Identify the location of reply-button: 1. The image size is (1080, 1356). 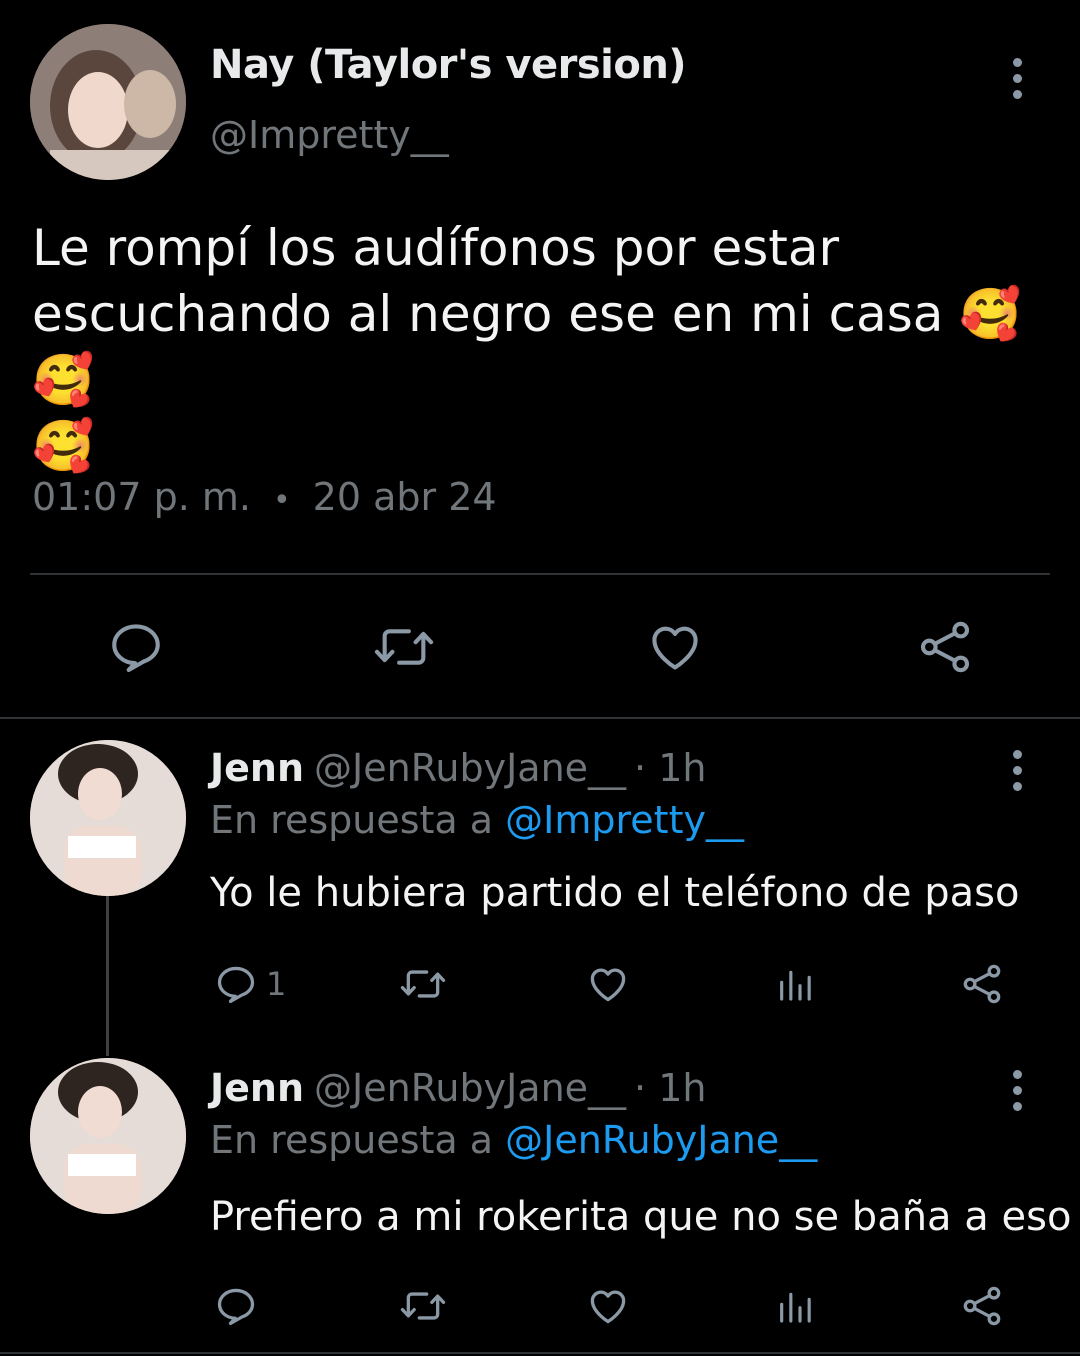
(250, 984).